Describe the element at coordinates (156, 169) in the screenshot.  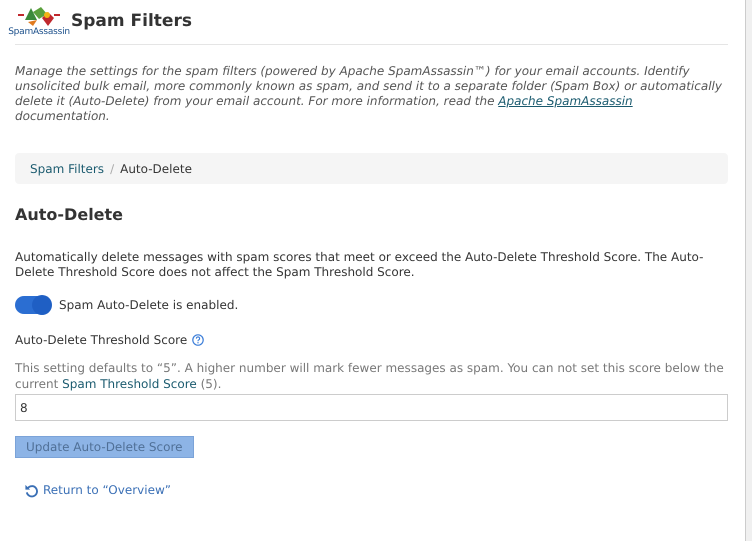
I see `breadcrumb-current: Auto-Delete` at that location.